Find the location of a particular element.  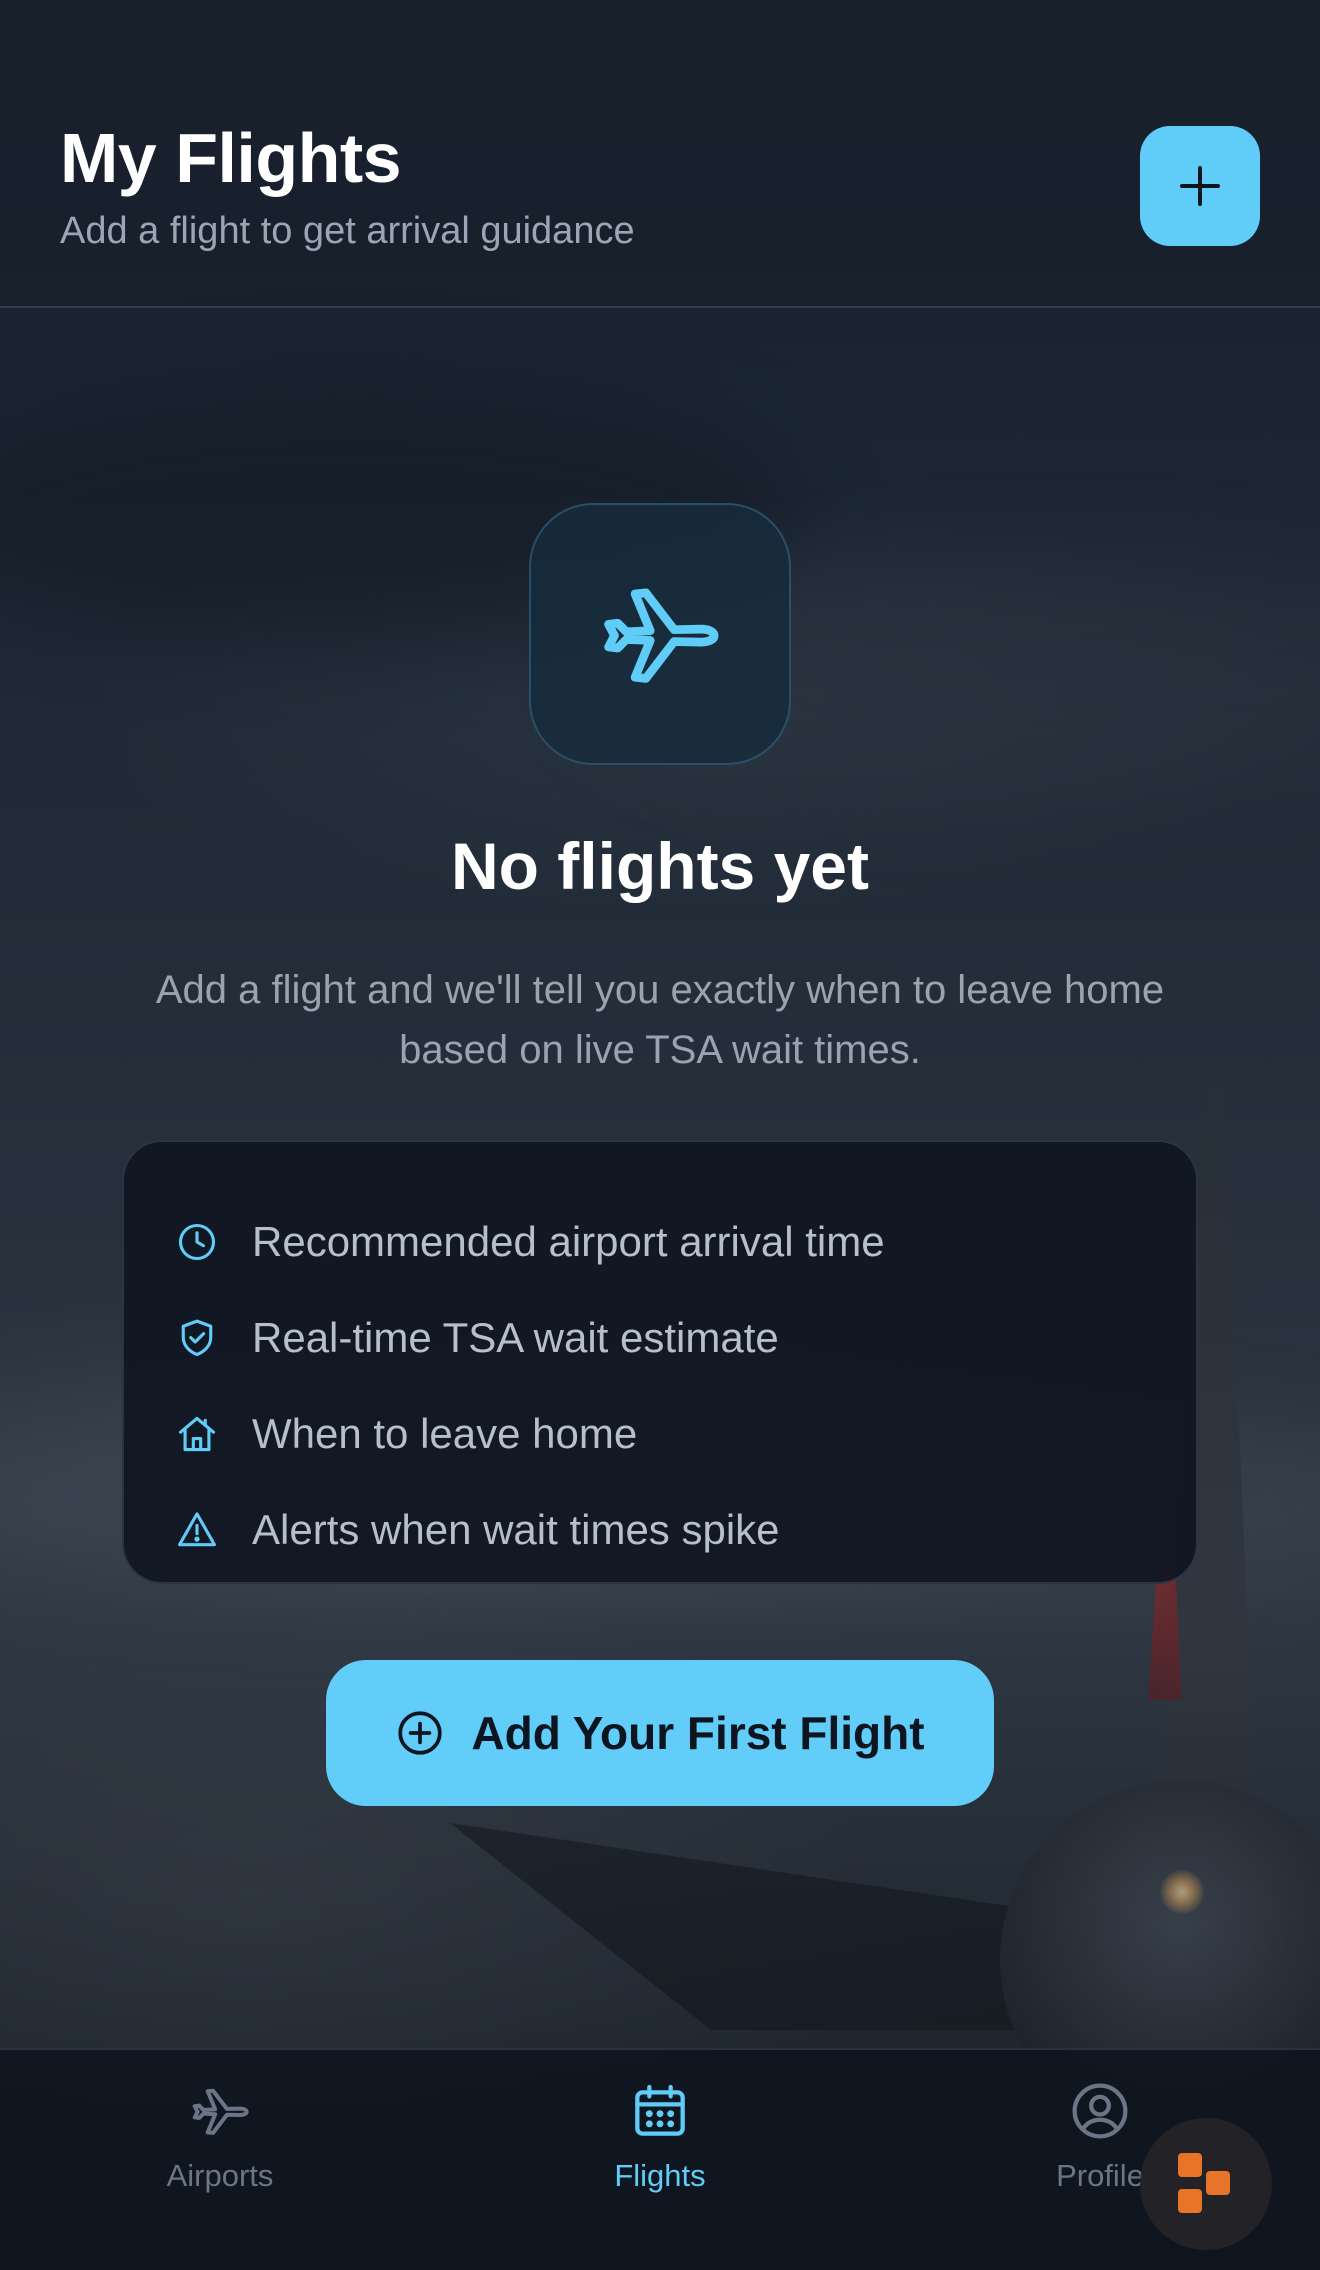

nav-item-airports: Airports is located at coordinates (220, 2141).